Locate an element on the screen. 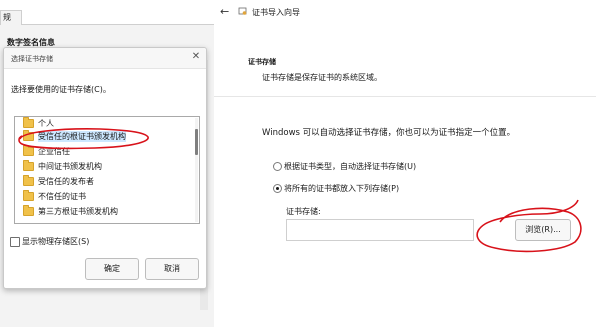 The width and height of the screenshot is (596, 327). tree-item: 个人 is located at coordinates (38, 123).